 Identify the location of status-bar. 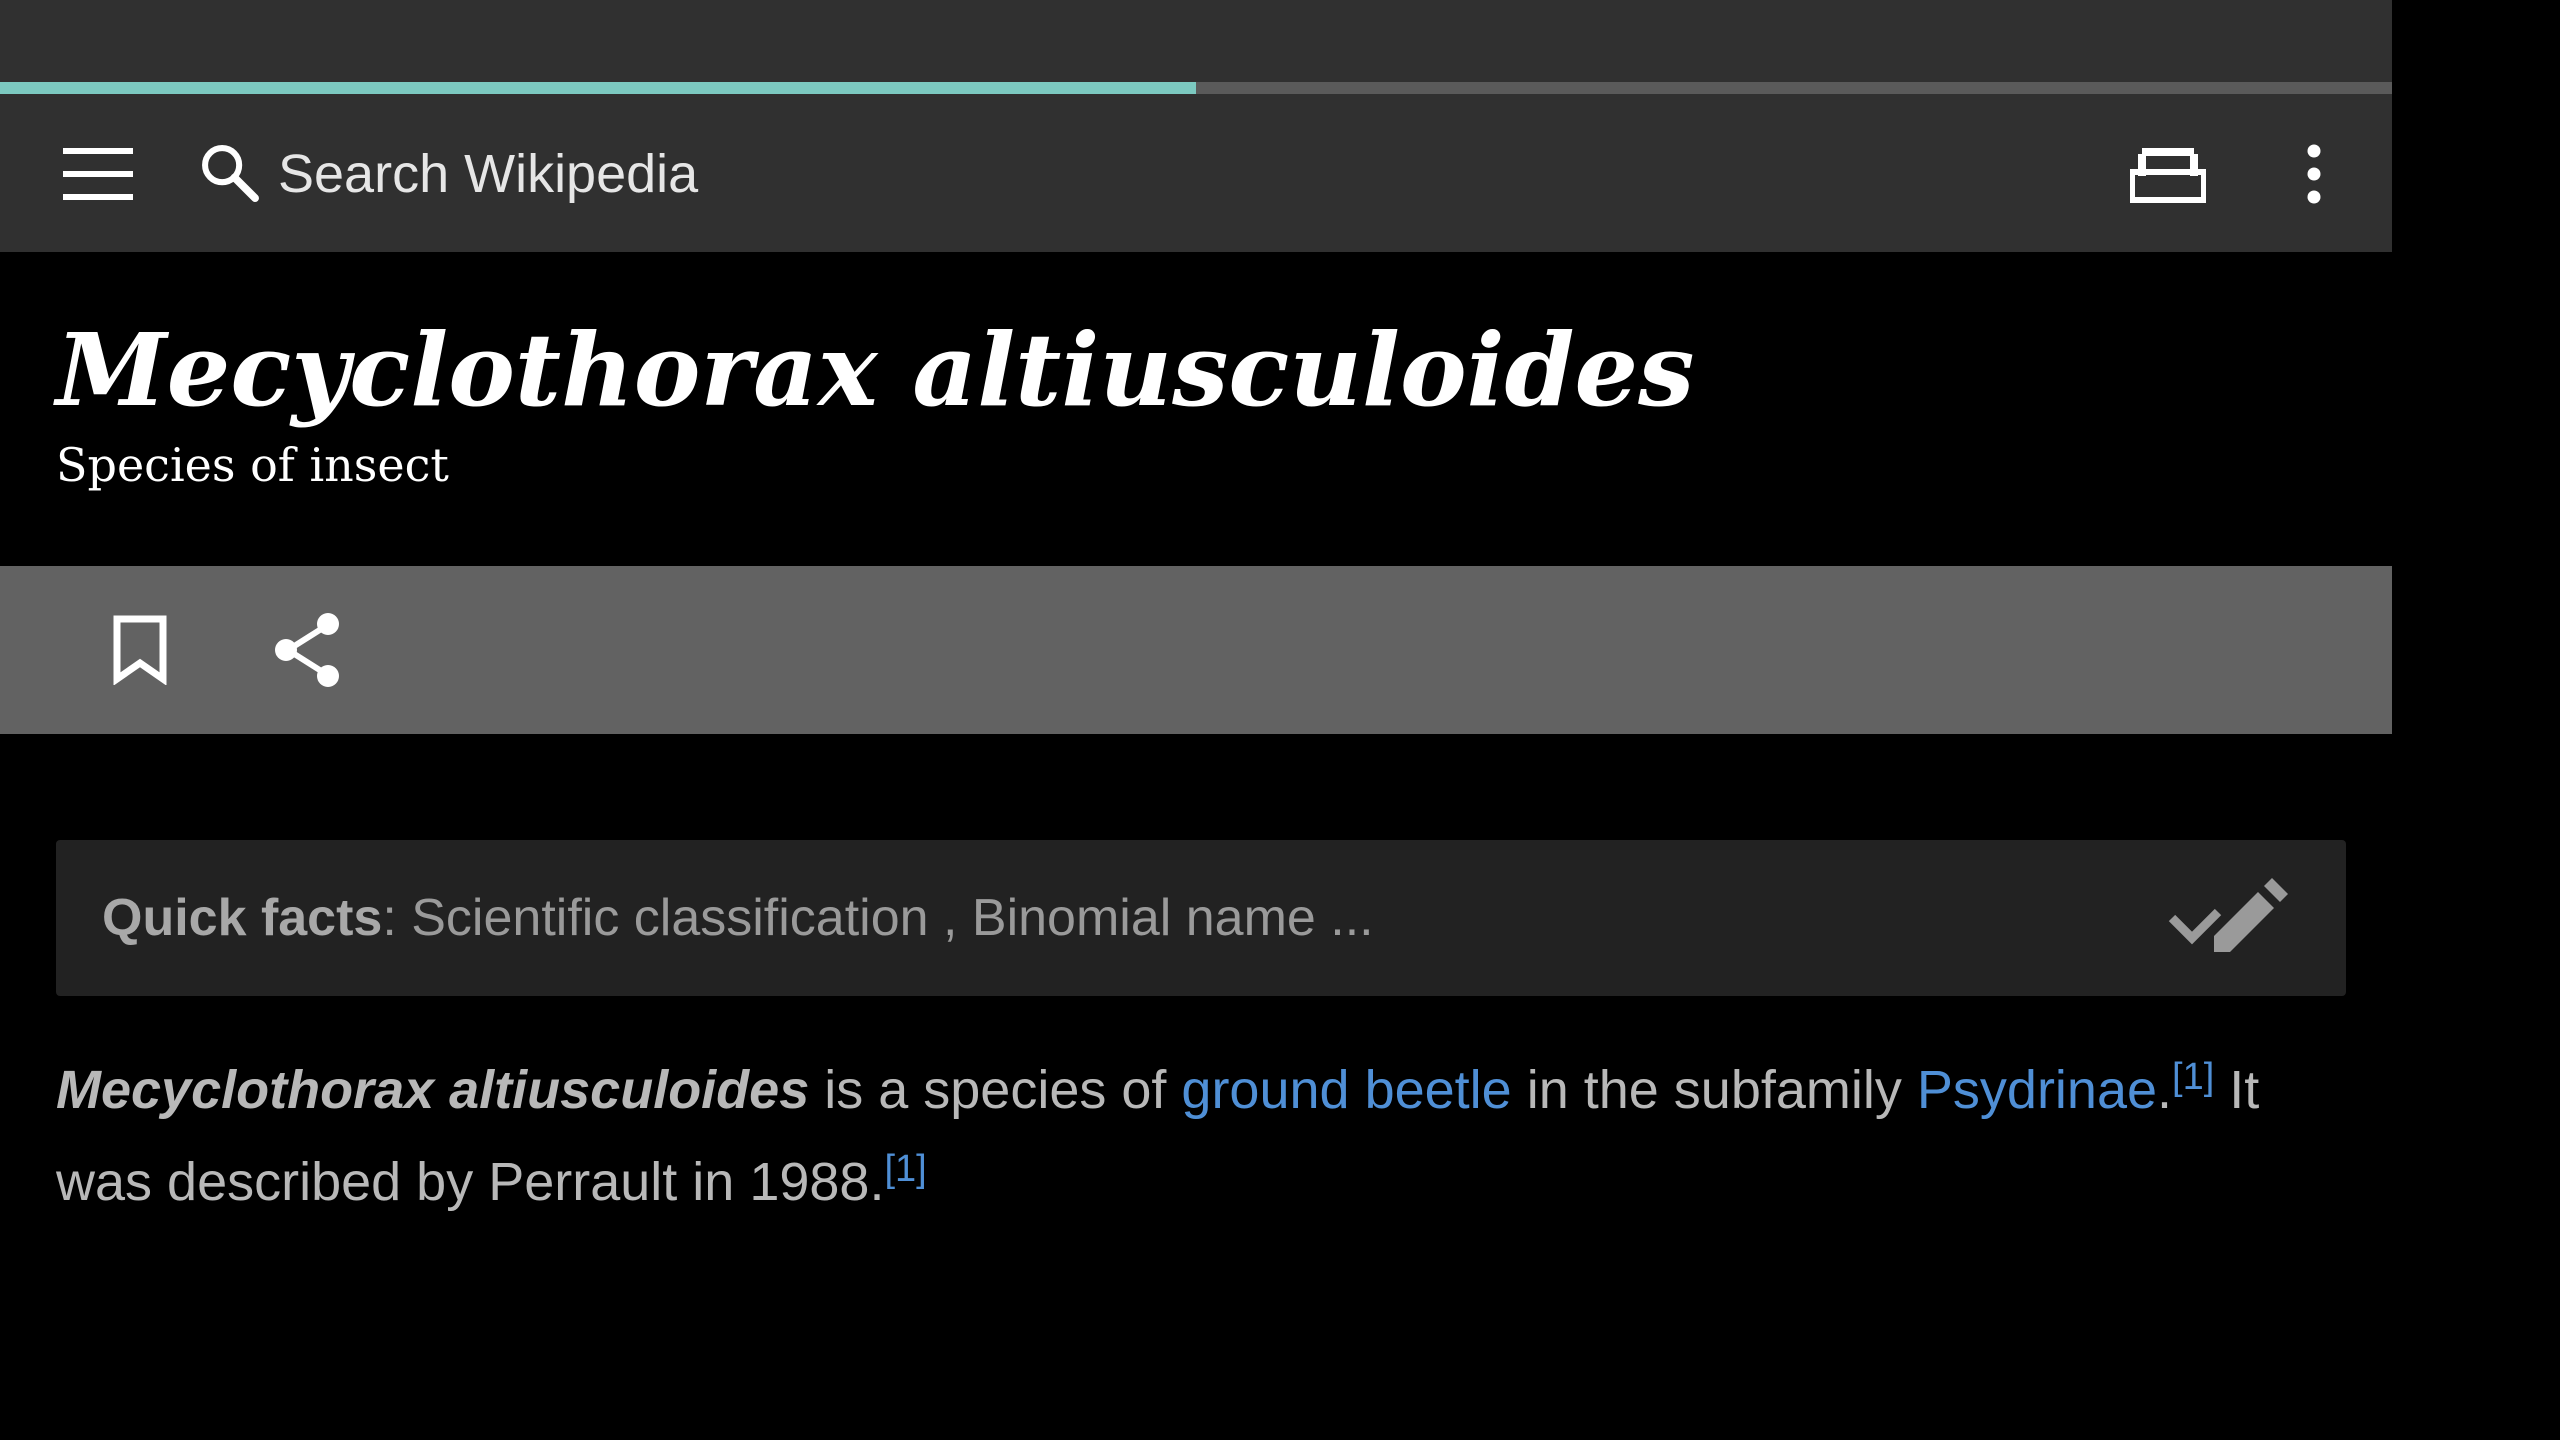
(1196, 41).